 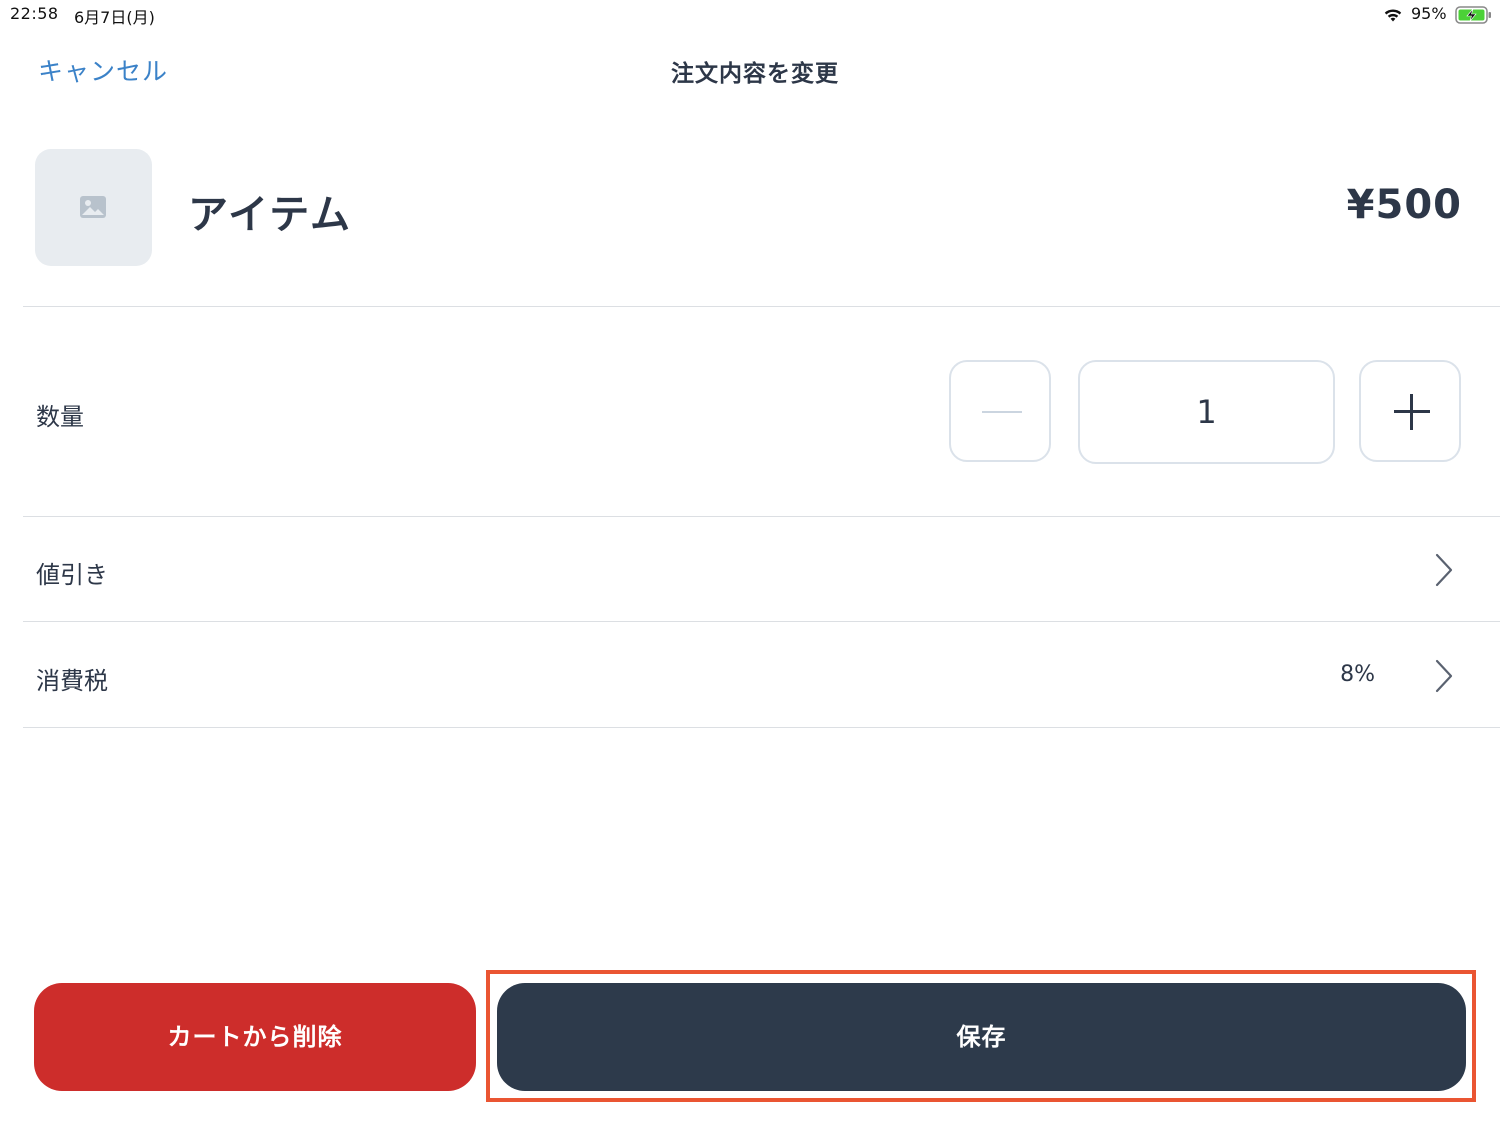 I want to click on tax-value: 8%, so click(x=1357, y=674).